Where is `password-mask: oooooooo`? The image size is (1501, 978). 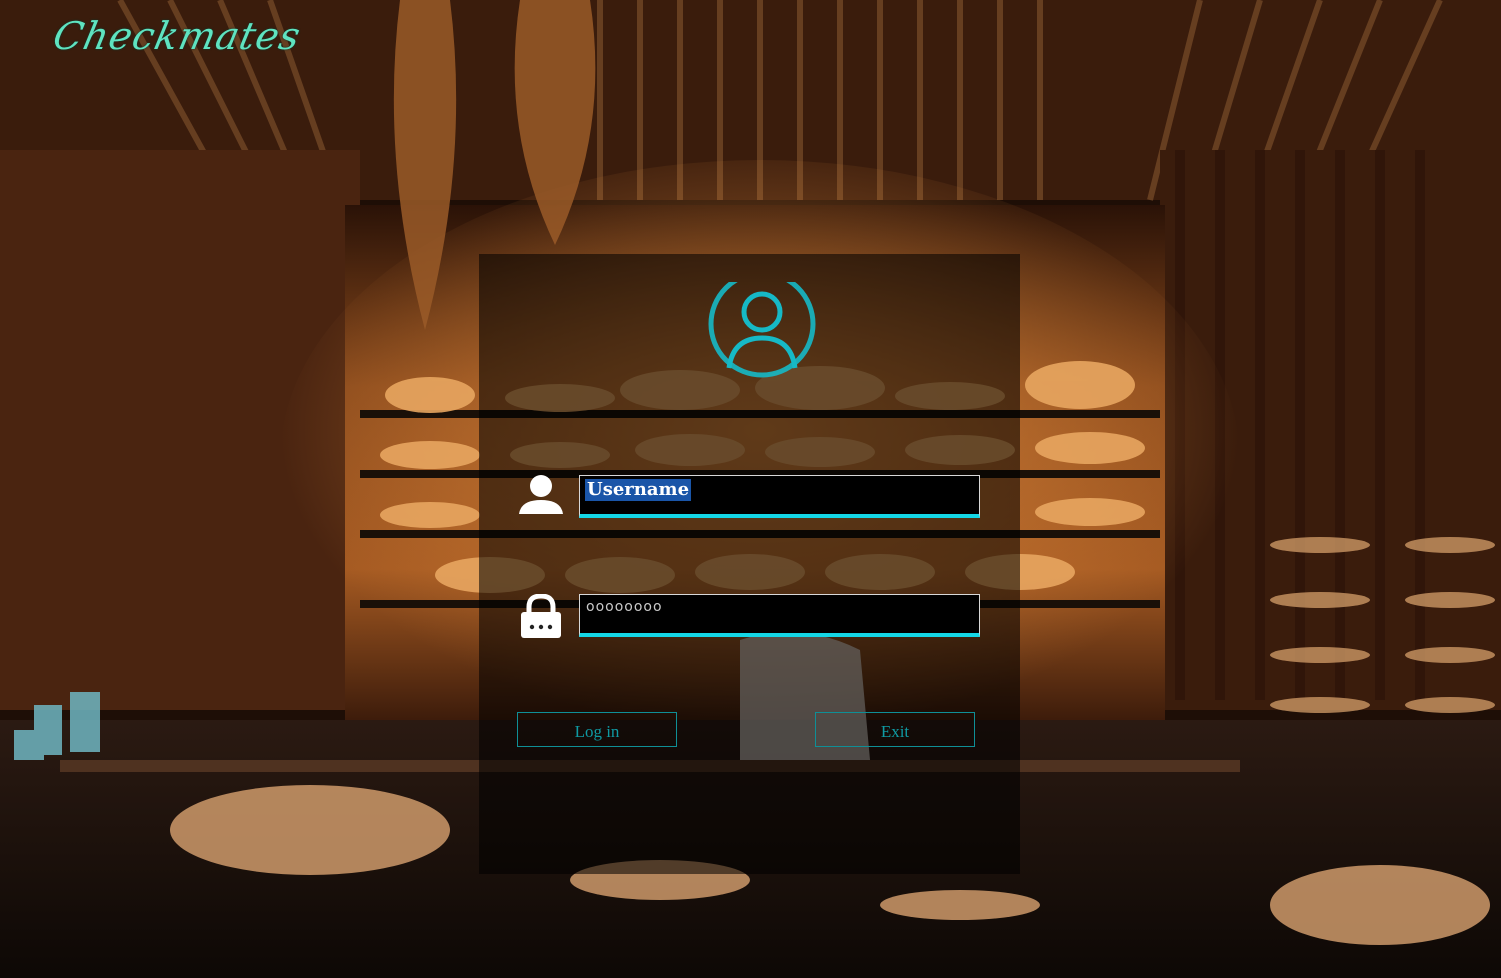 password-mask: oooooooo is located at coordinates (624, 607).